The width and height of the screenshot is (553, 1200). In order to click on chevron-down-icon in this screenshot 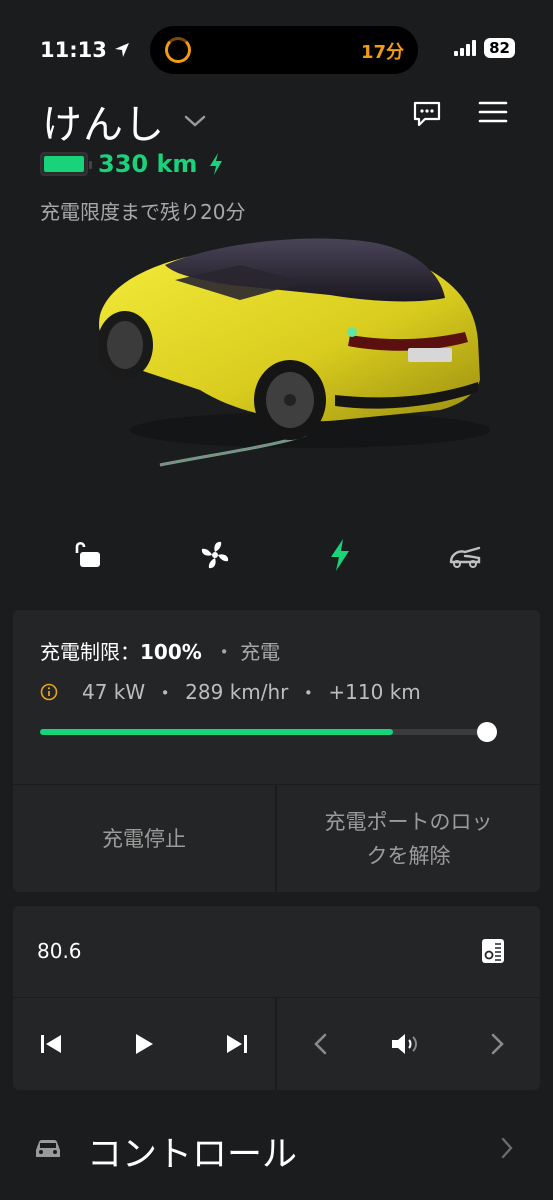, I will do `click(195, 121)`.